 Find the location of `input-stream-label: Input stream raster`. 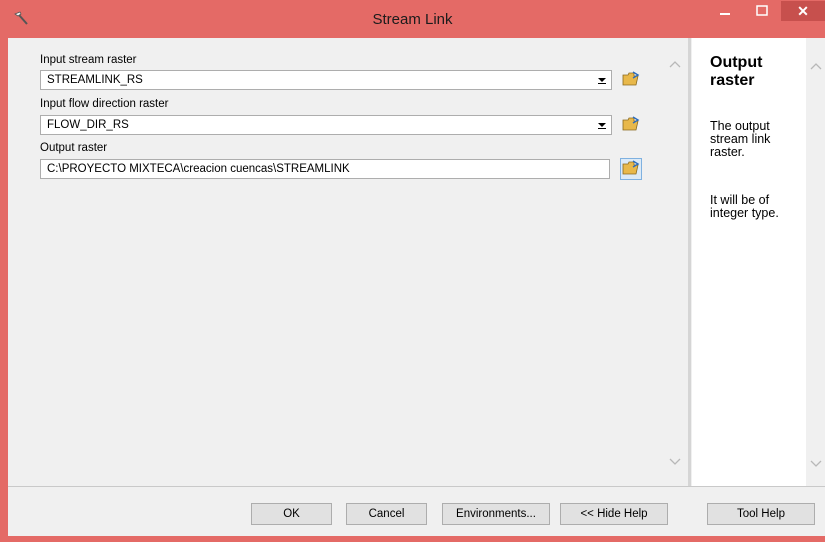

input-stream-label: Input stream raster is located at coordinates (88, 60).